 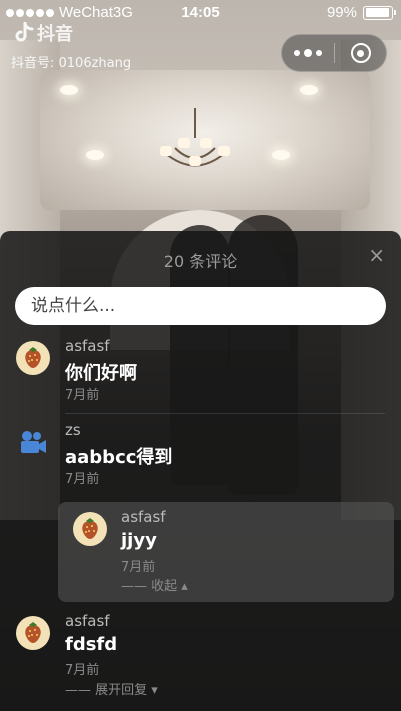 I want to click on comment-username: zs, so click(x=73, y=430).